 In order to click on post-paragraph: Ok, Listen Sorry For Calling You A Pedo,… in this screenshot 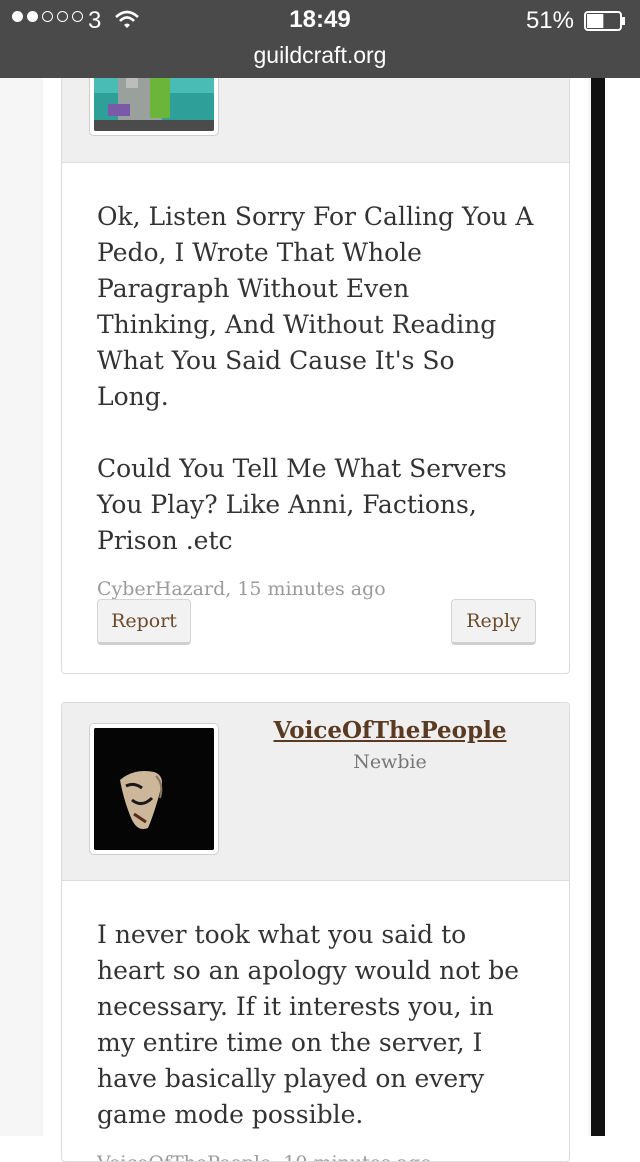, I will do `click(315, 306)`.